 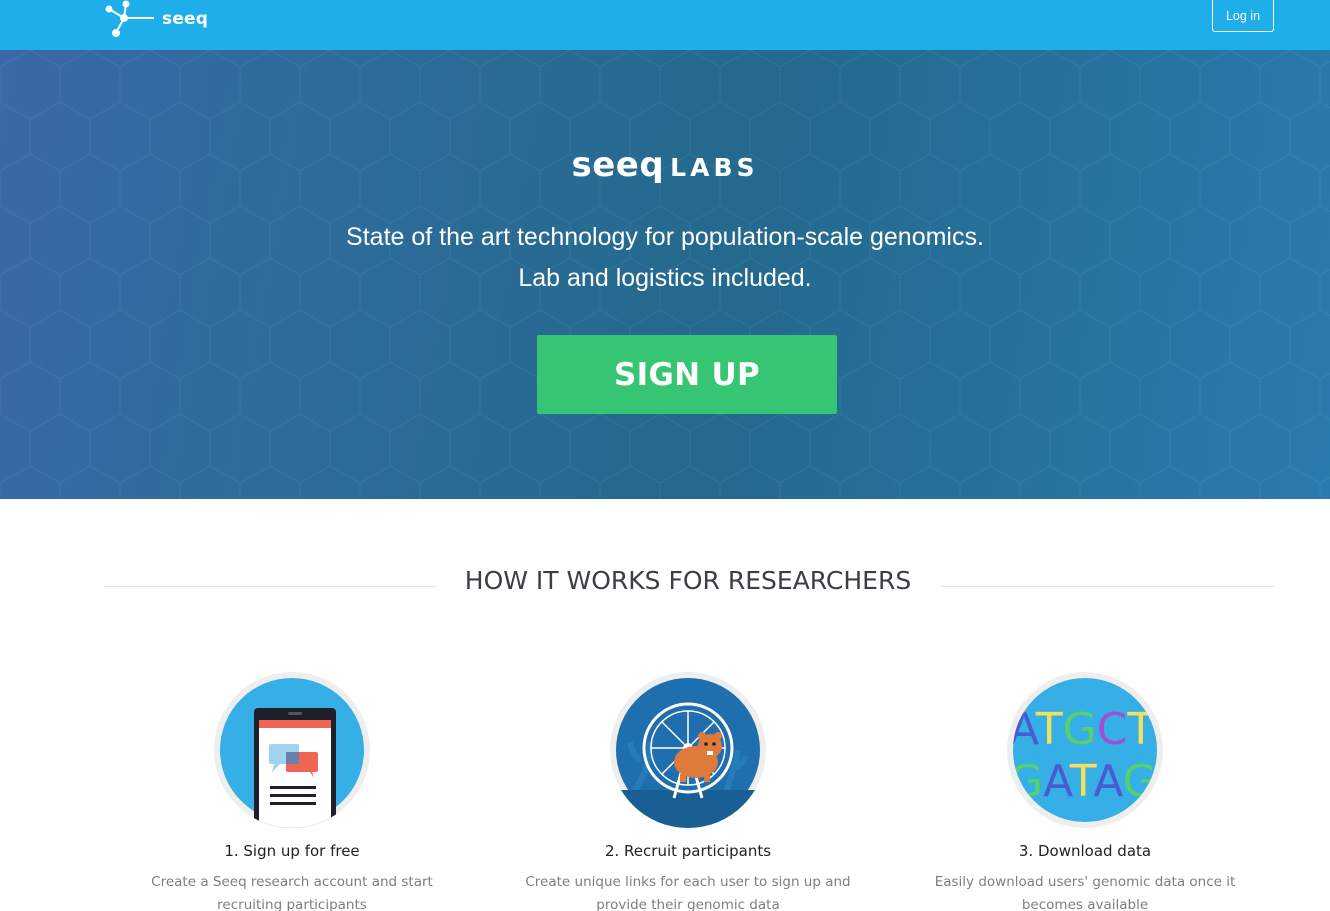 I want to click on step-3-title: 3. Download data, so click(x=1085, y=851).